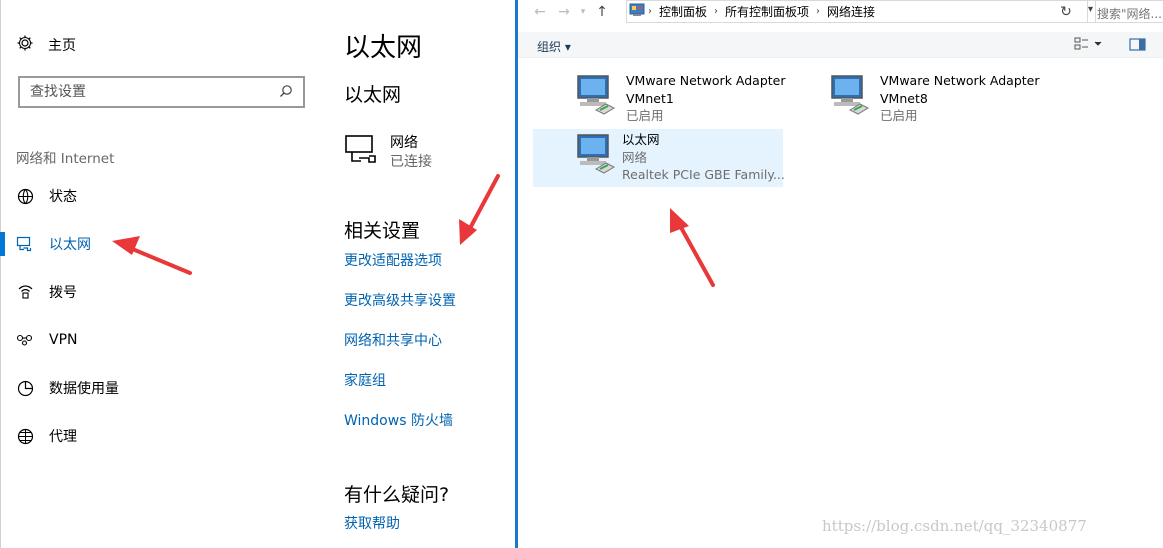  Describe the element at coordinates (62, 46) in the screenshot. I see `home-label: 主页` at that location.